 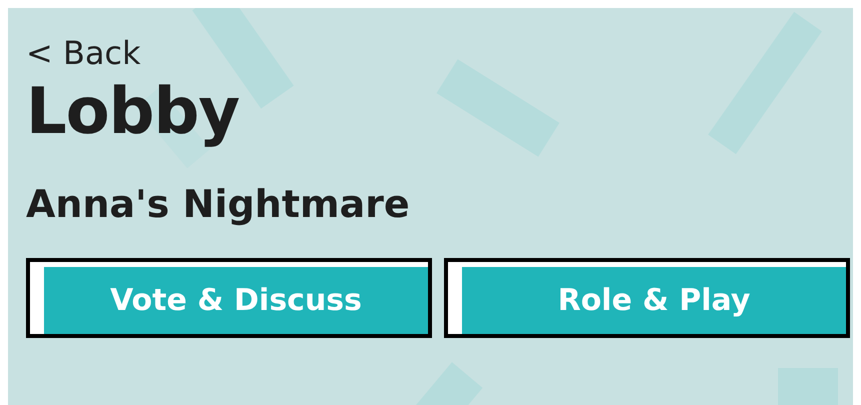 I want to click on game-title: Anna's Nightmare, so click(x=218, y=204).